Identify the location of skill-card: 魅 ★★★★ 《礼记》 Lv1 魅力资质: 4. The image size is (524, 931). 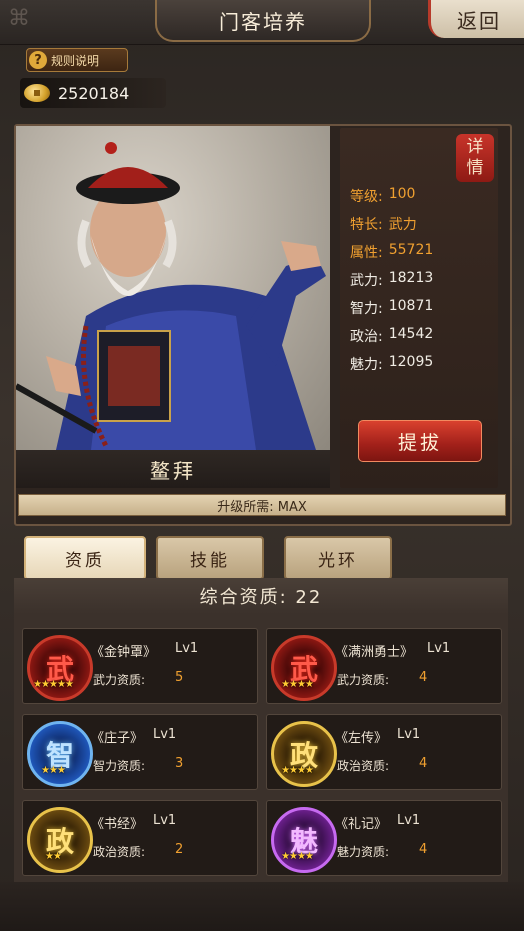
(384, 838).